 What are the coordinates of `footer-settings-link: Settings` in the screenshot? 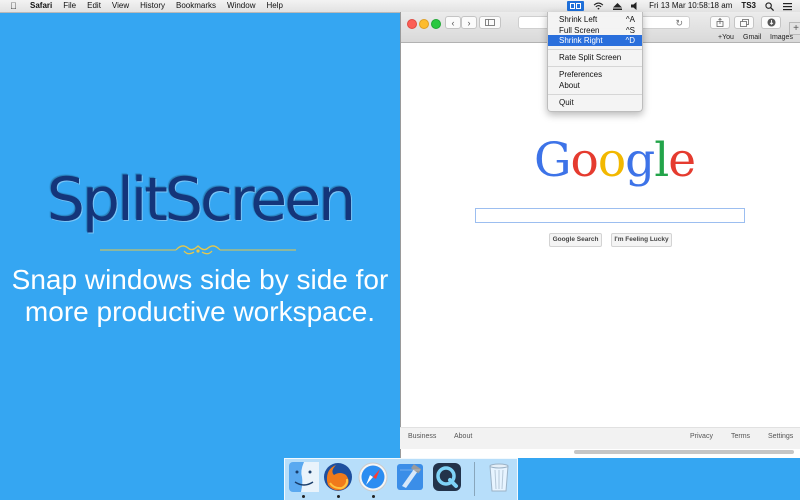 It's located at (780, 436).